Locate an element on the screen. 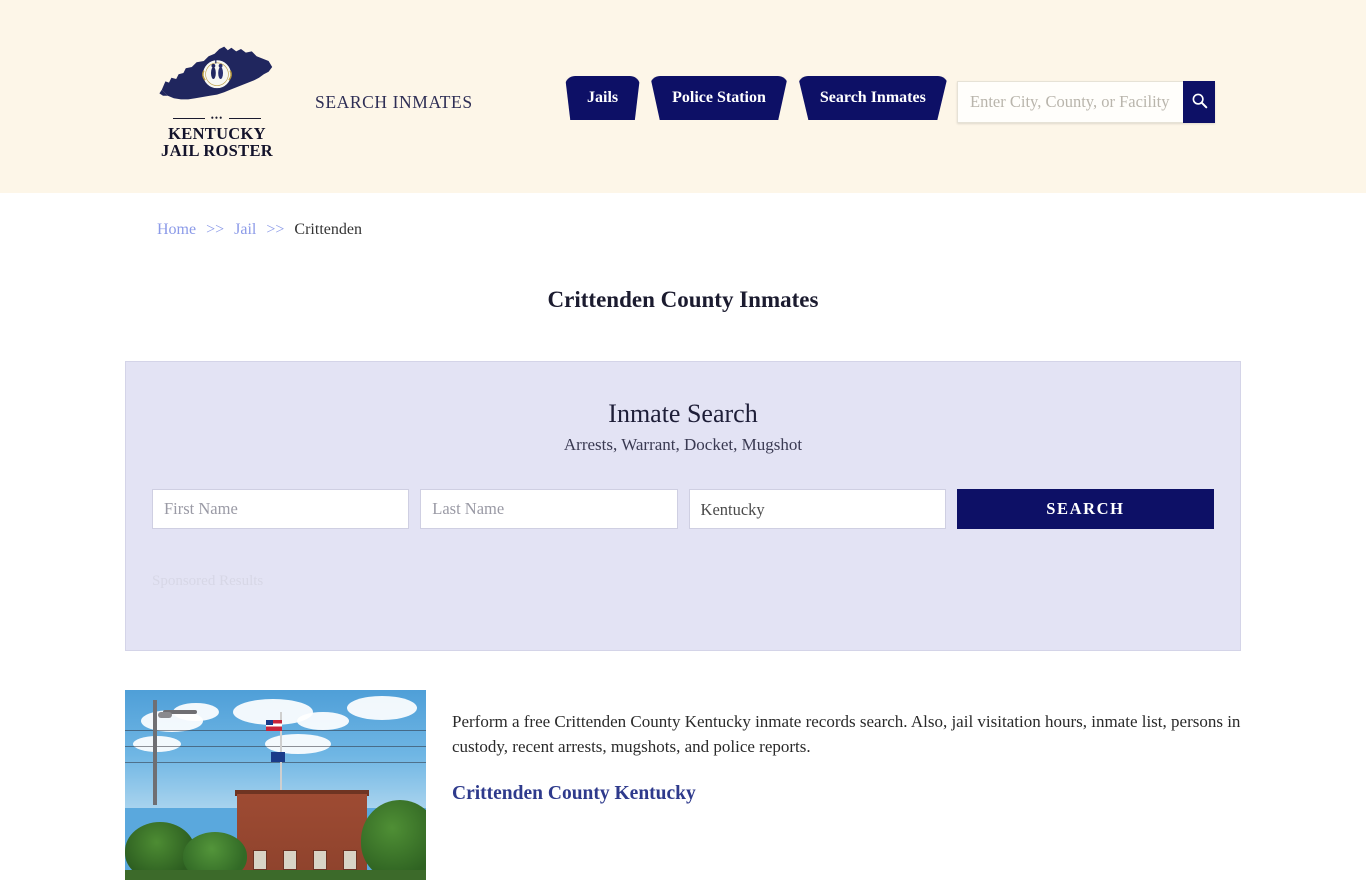  nav-tab-search-inmates-label: Search Inmates is located at coordinates (872, 97).